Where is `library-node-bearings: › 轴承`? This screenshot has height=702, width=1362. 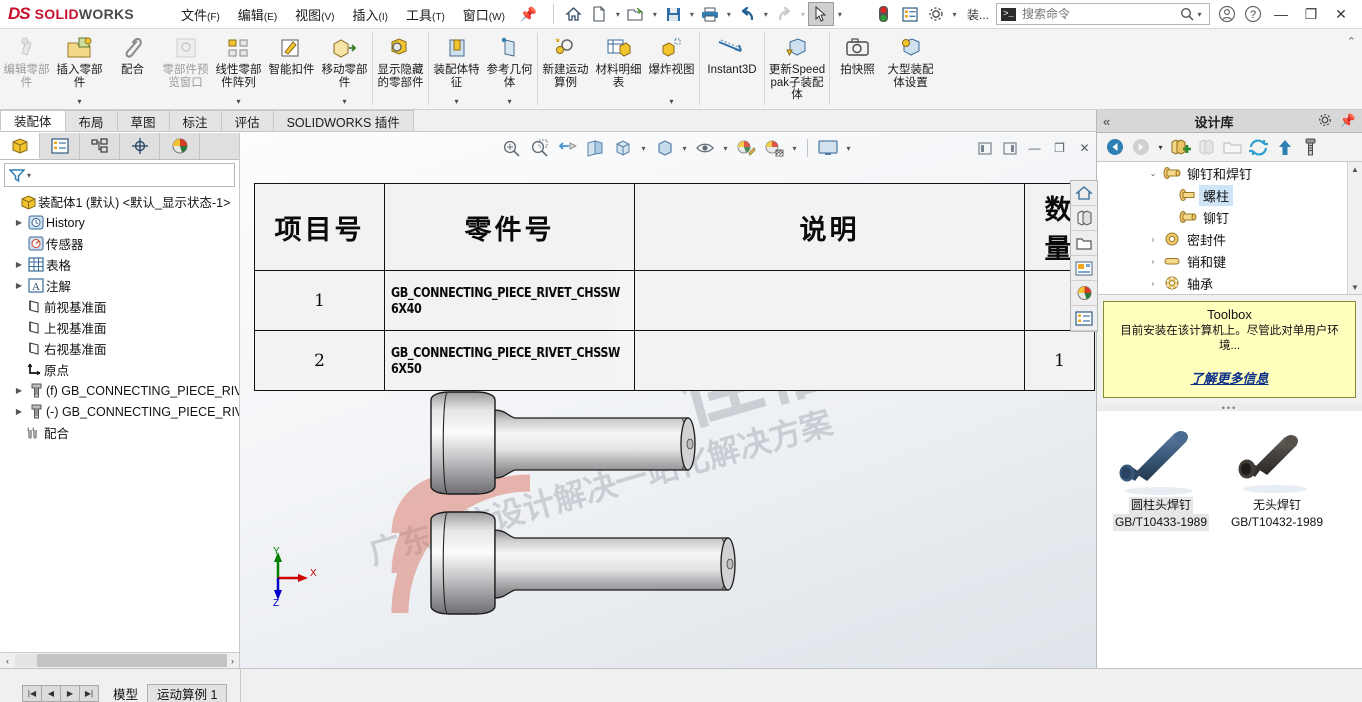 library-node-bearings: › 轴承 is located at coordinates (1229, 283).